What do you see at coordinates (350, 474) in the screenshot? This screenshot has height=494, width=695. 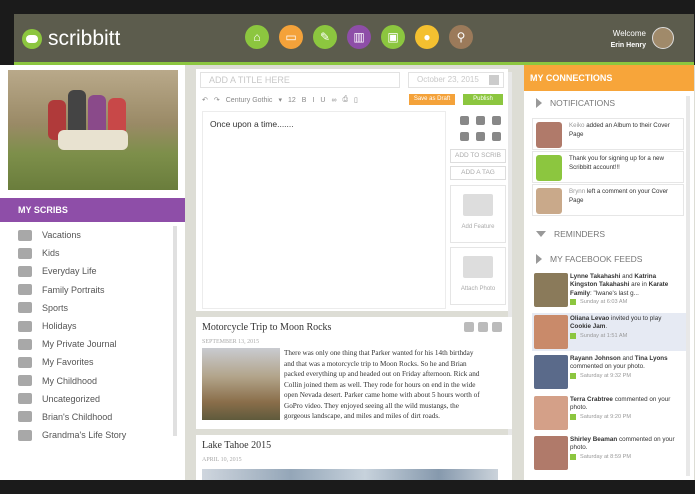 I see `post-photo-strip` at bounding box center [350, 474].